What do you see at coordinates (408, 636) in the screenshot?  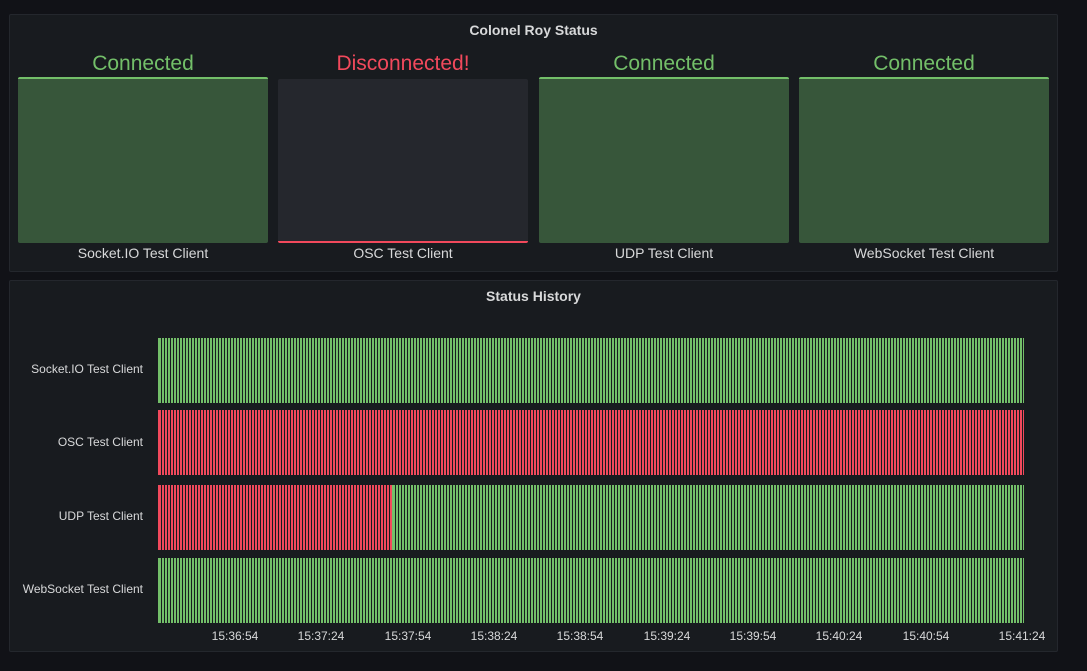 I see `time-tick: 15:37:54` at bounding box center [408, 636].